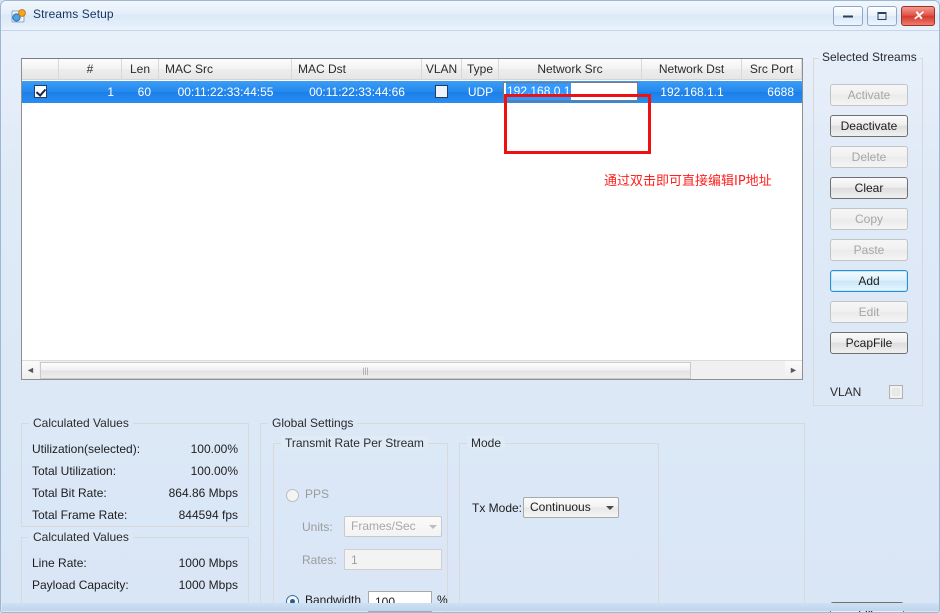  What do you see at coordinates (480, 92) in the screenshot?
I see `cell-type: UDP` at bounding box center [480, 92].